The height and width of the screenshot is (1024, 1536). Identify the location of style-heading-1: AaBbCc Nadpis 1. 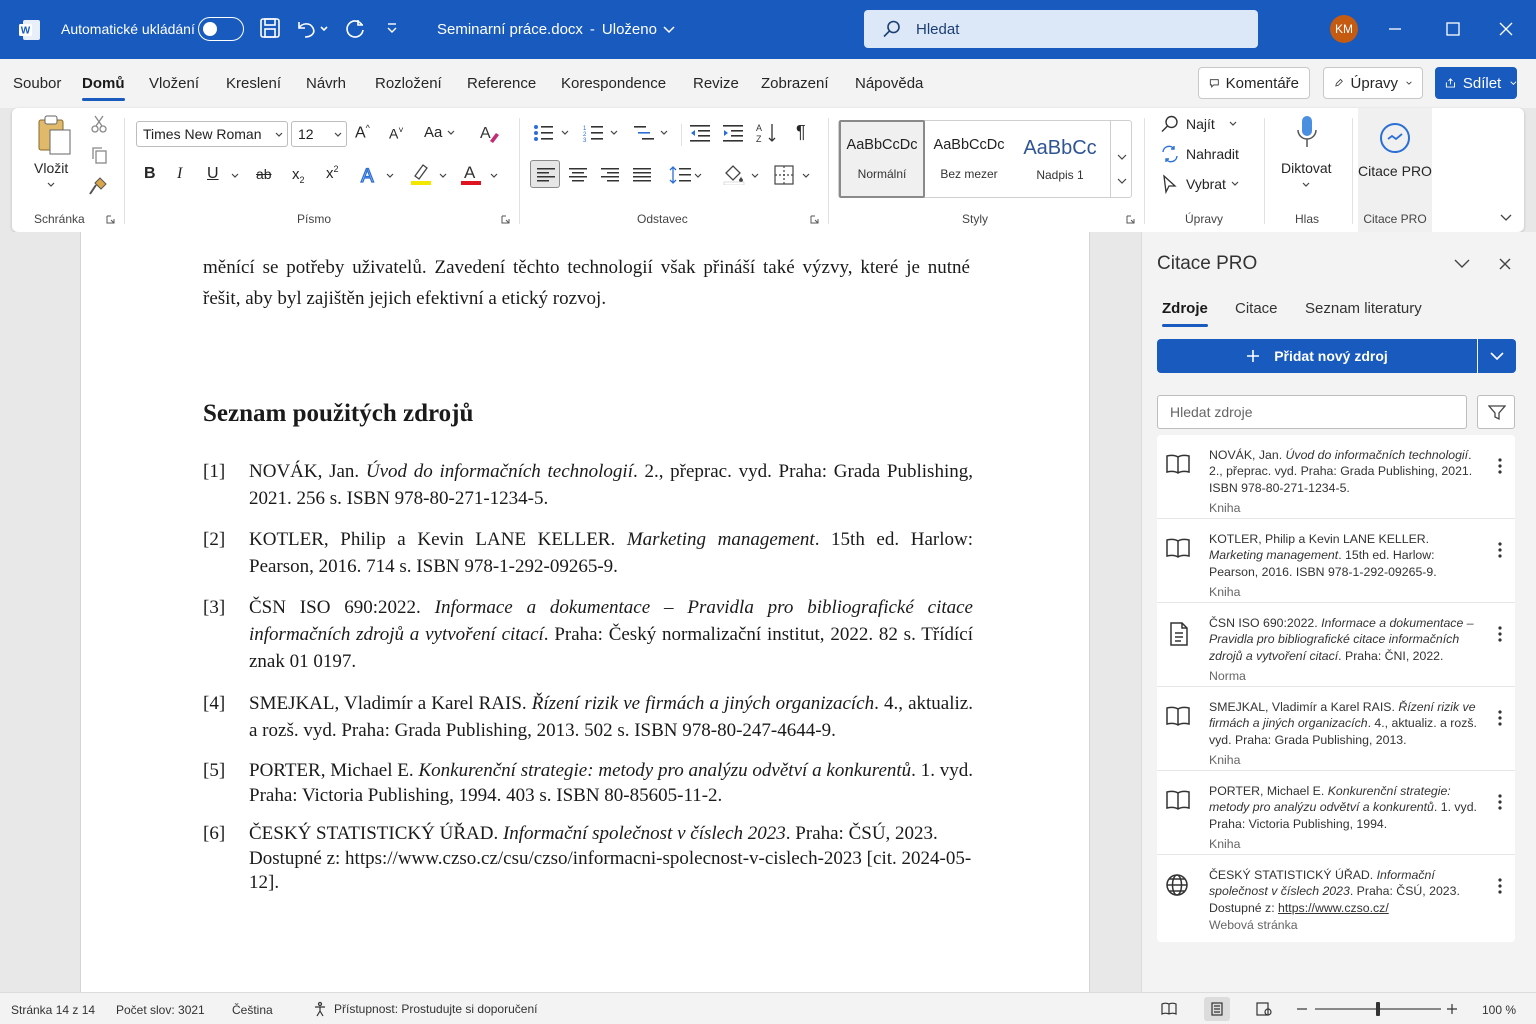
(1060, 159).